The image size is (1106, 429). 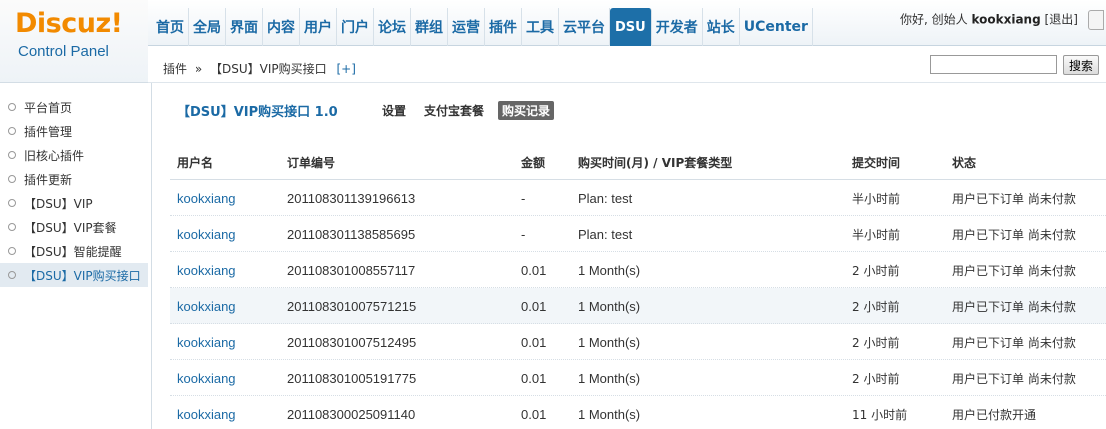 I want to click on sidebar-item-plugin-manage: 插件管理, so click(x=74, y=131).